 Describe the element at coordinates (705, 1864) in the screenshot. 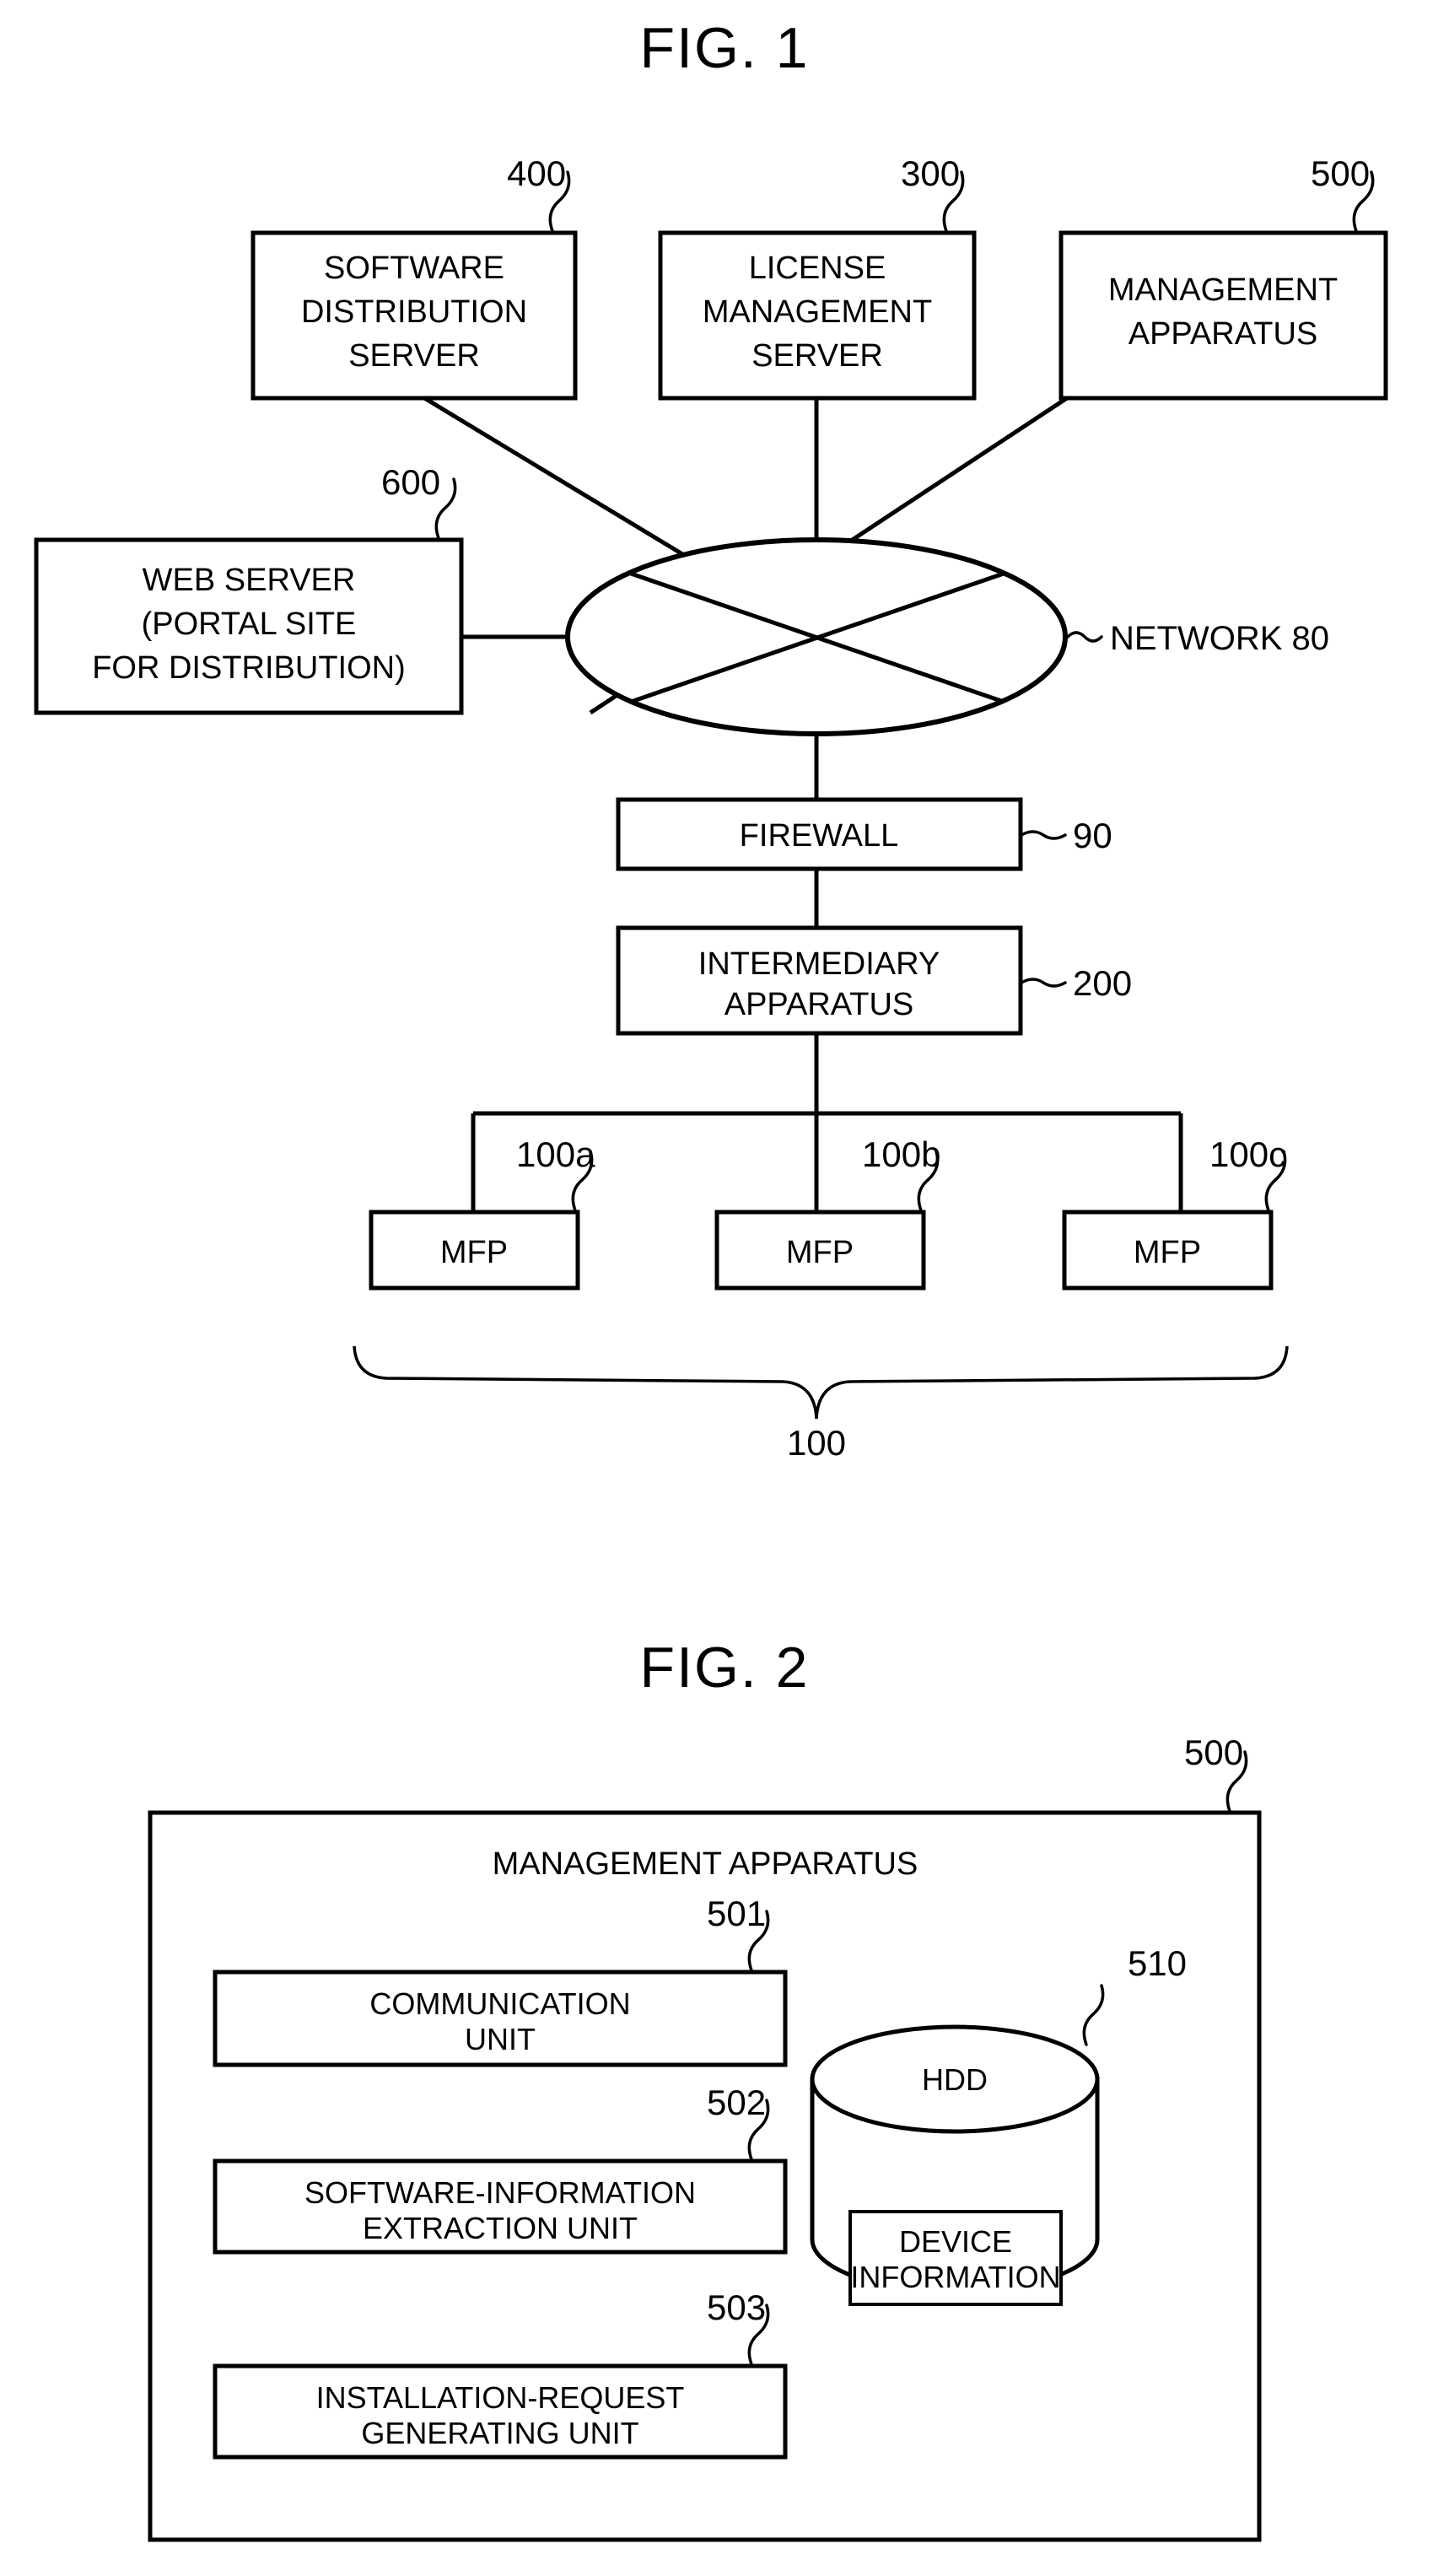

I see `management-apparatus-fig2-title: MANAGEMENT APPARATUS` at that location.